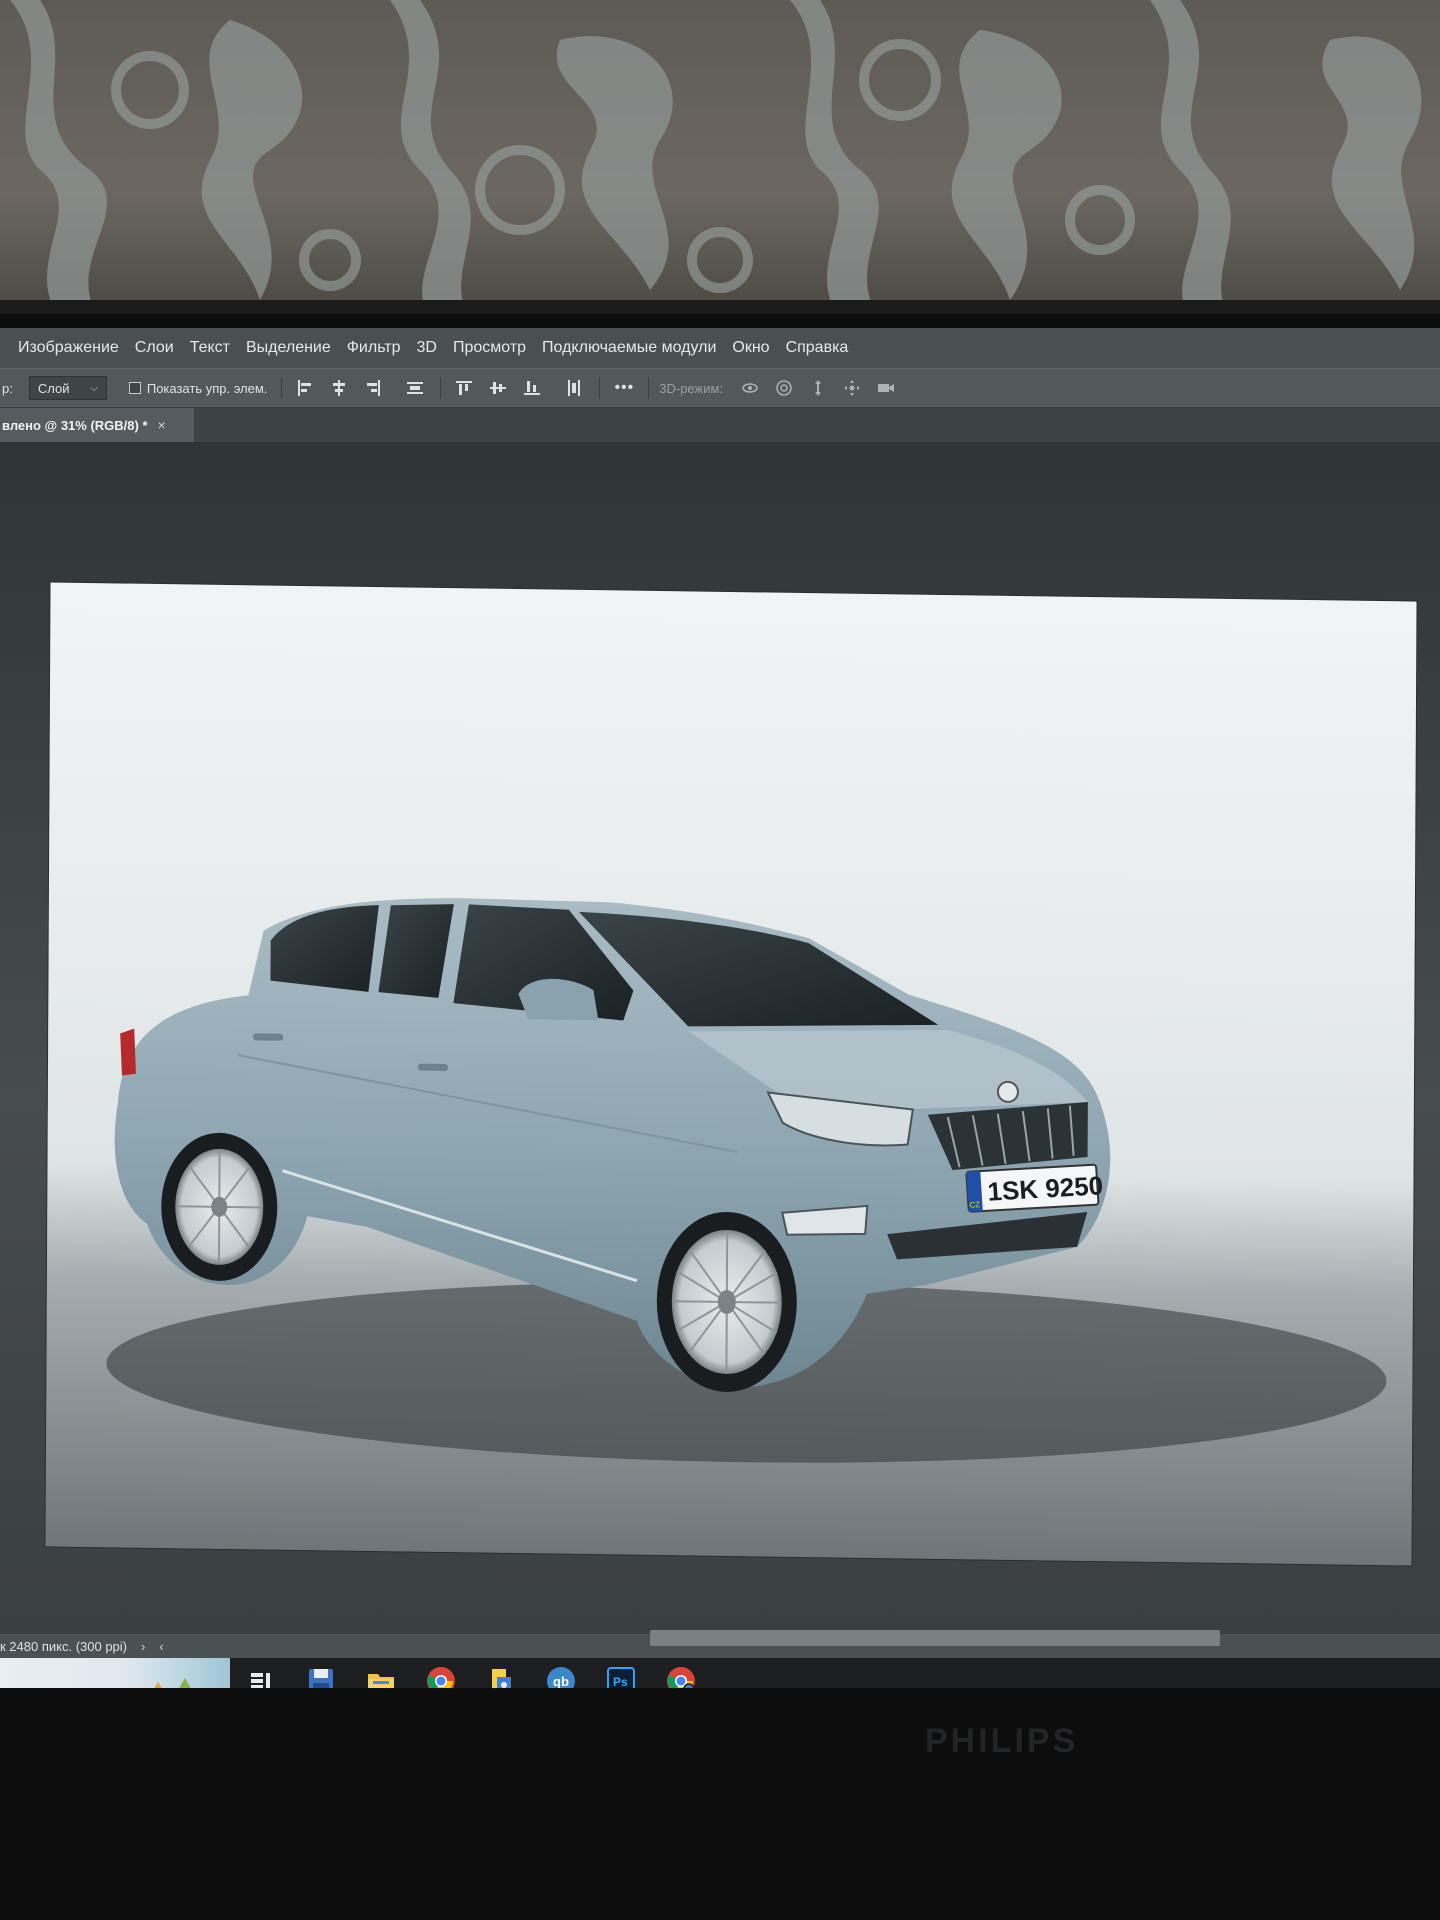  What do you see at coordinates (818, 388) in the screenshot?
I see `pan-3d-icon` at bounding box center [818, 388].